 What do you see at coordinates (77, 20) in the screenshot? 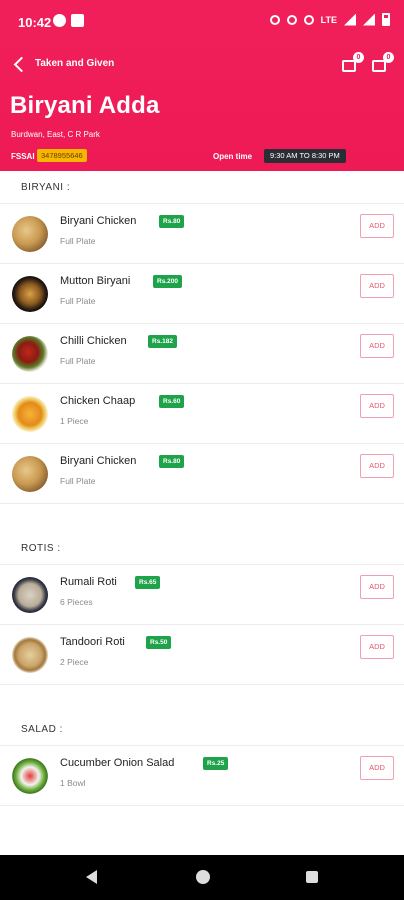
I see `message-icon` at bounding box center [77, 20].